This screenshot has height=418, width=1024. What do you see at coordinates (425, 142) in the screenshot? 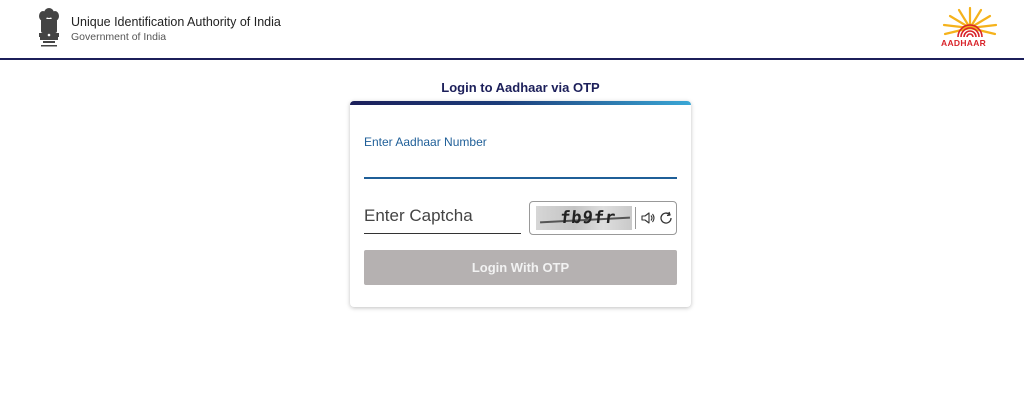
I see `aadhaar-number-label: Enter Aadhaar Number` at bounding box center [425, 142].